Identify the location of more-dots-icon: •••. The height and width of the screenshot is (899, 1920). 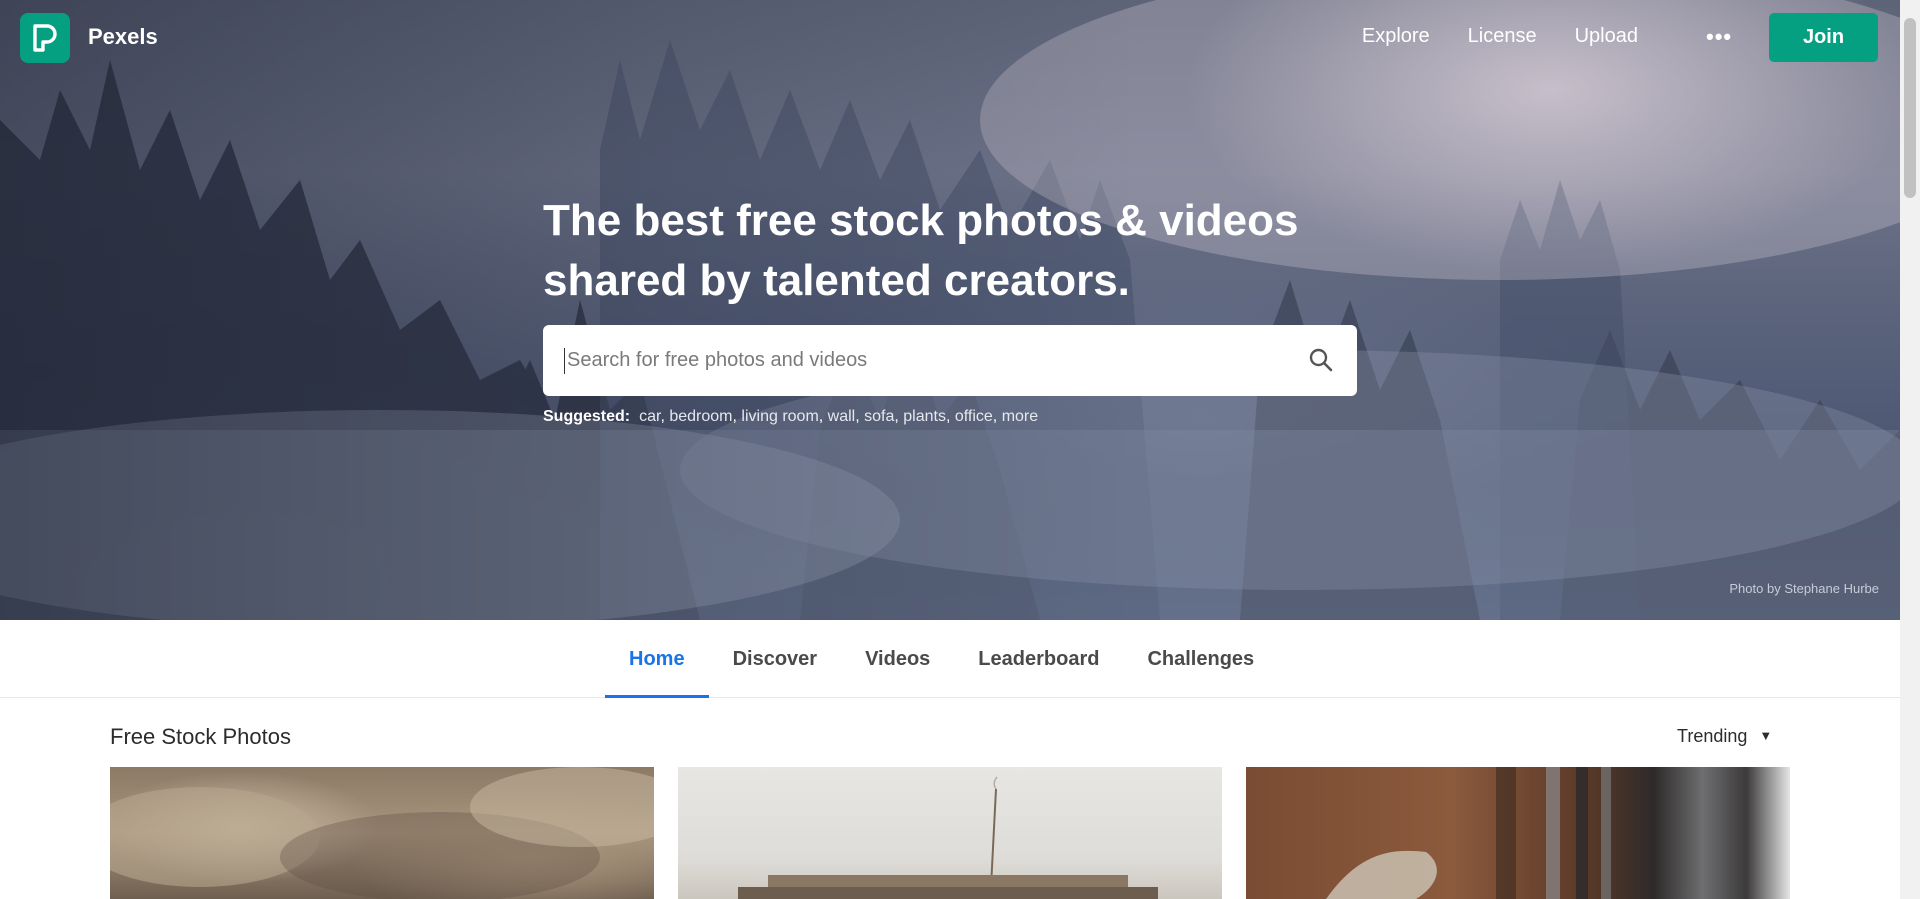
(1719, 37).